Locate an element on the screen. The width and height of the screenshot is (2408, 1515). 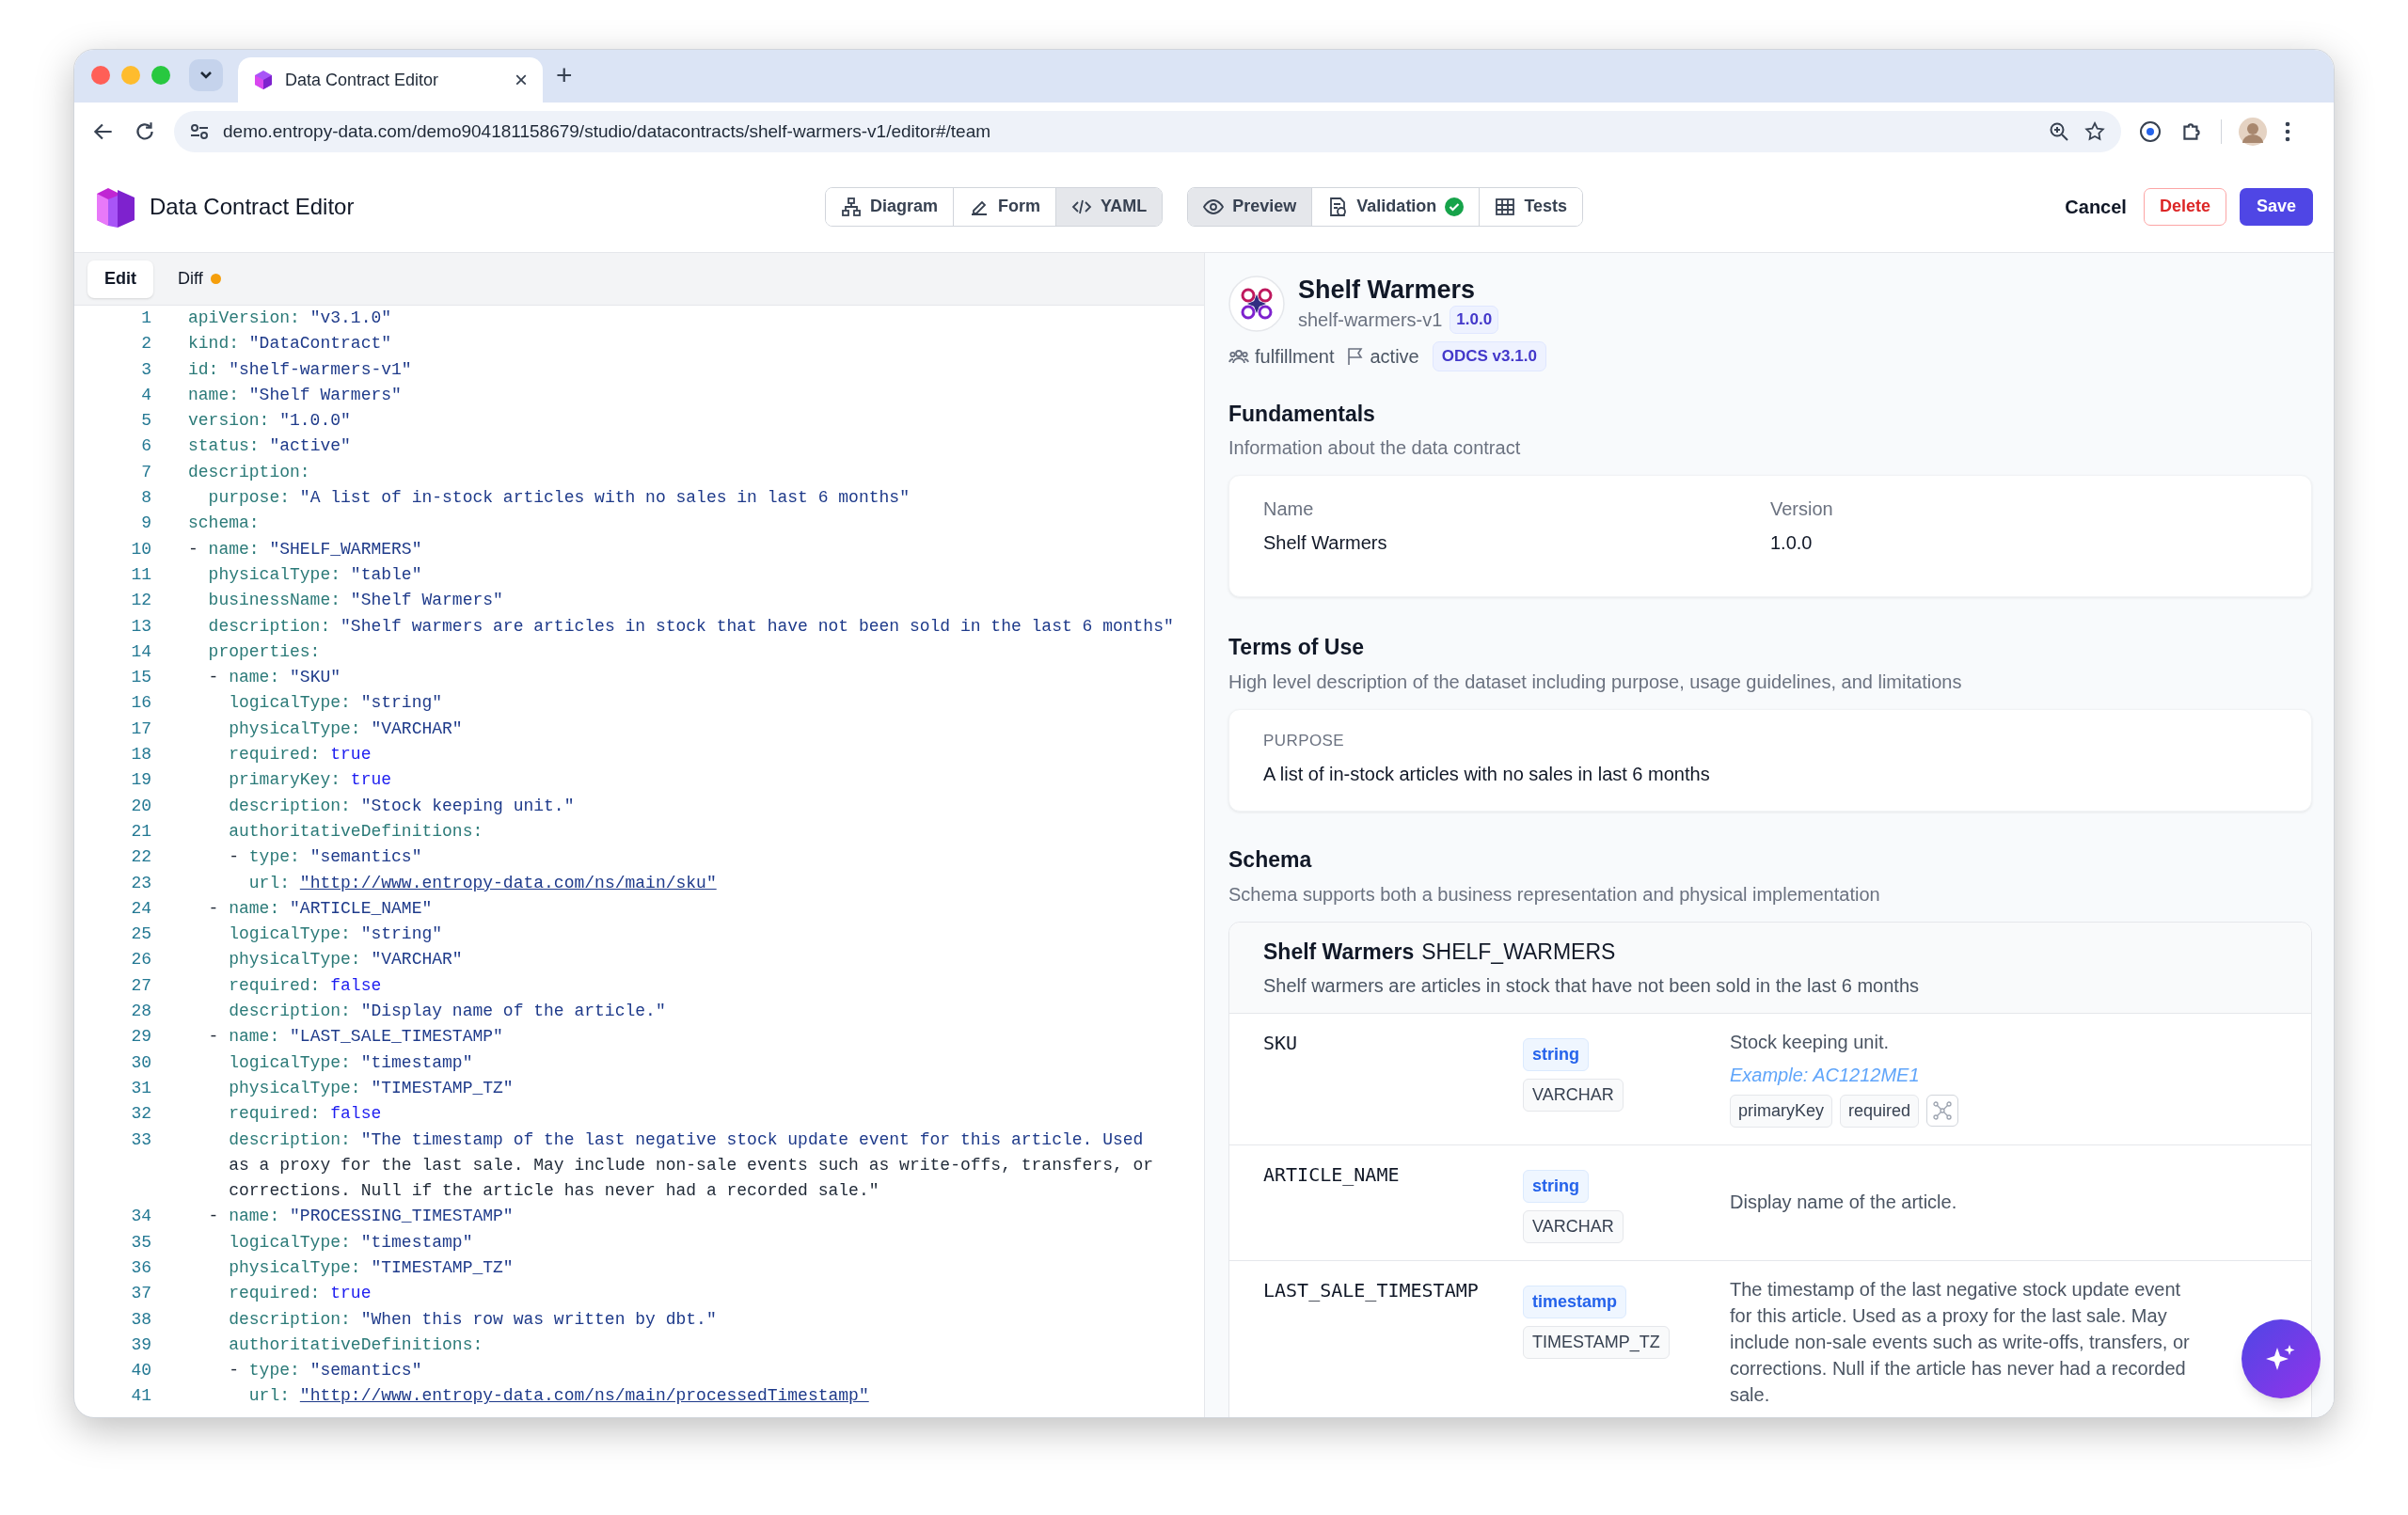
code-line: - name: "PROCESSING_TIMESTAMP" is located at coordinates (361, 1217).